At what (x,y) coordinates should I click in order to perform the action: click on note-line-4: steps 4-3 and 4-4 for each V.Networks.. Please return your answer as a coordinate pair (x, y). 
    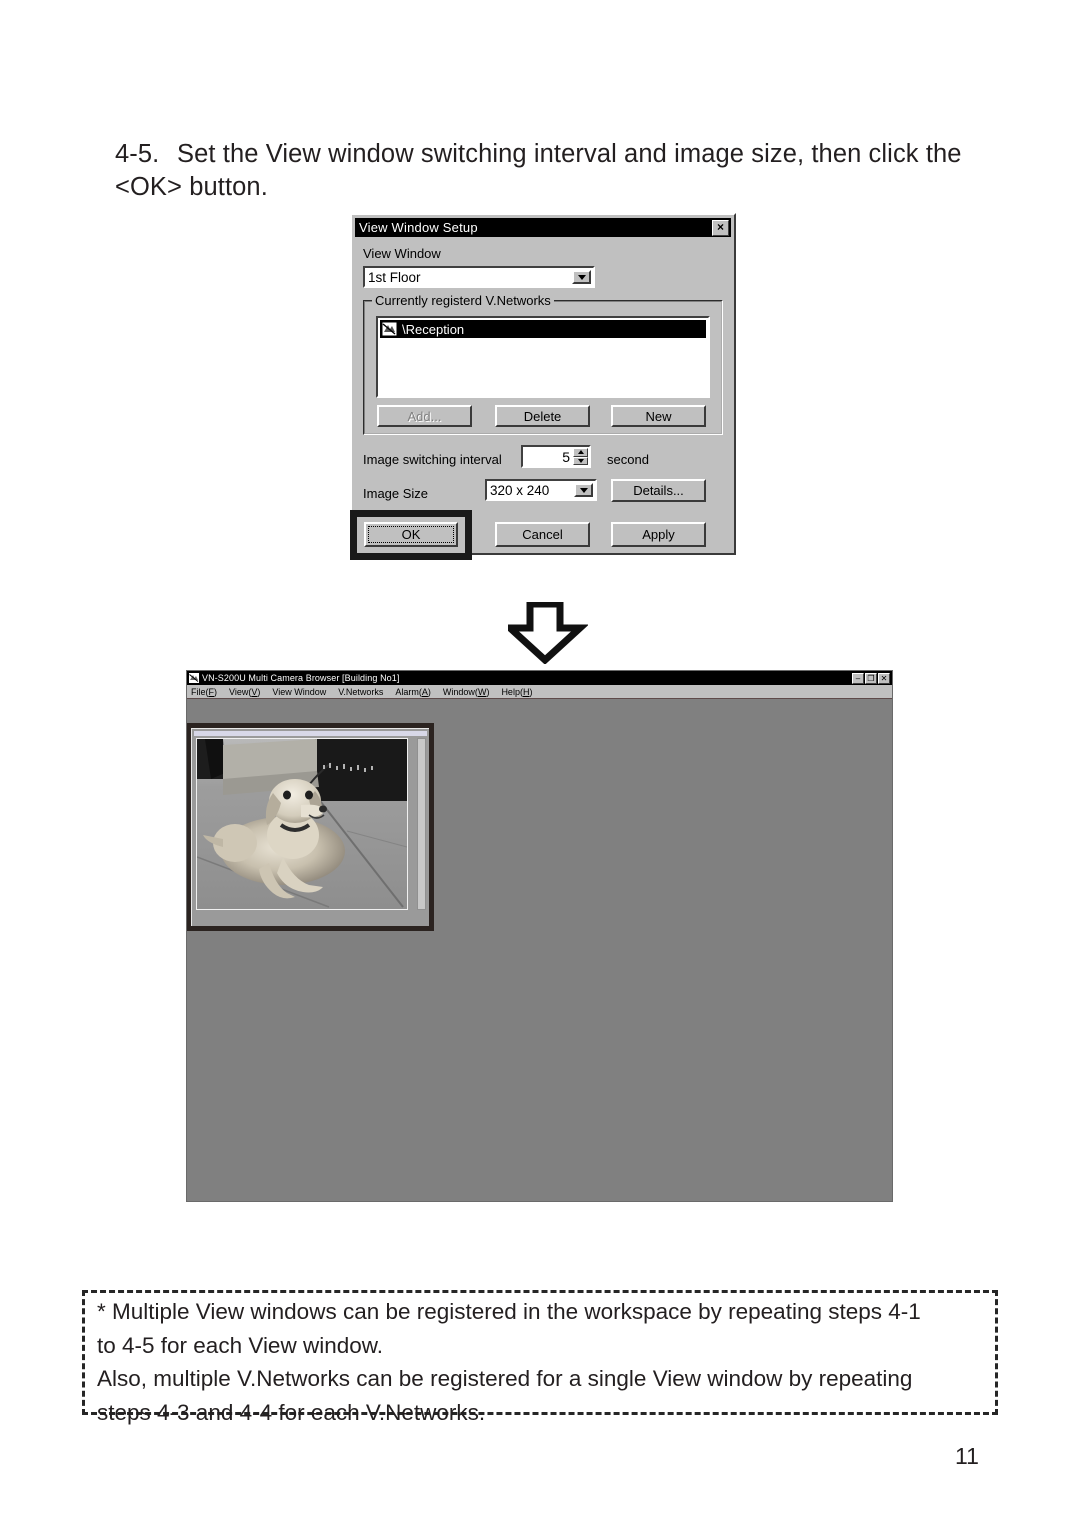
    Looking at the image, I should click on (291, 1412).